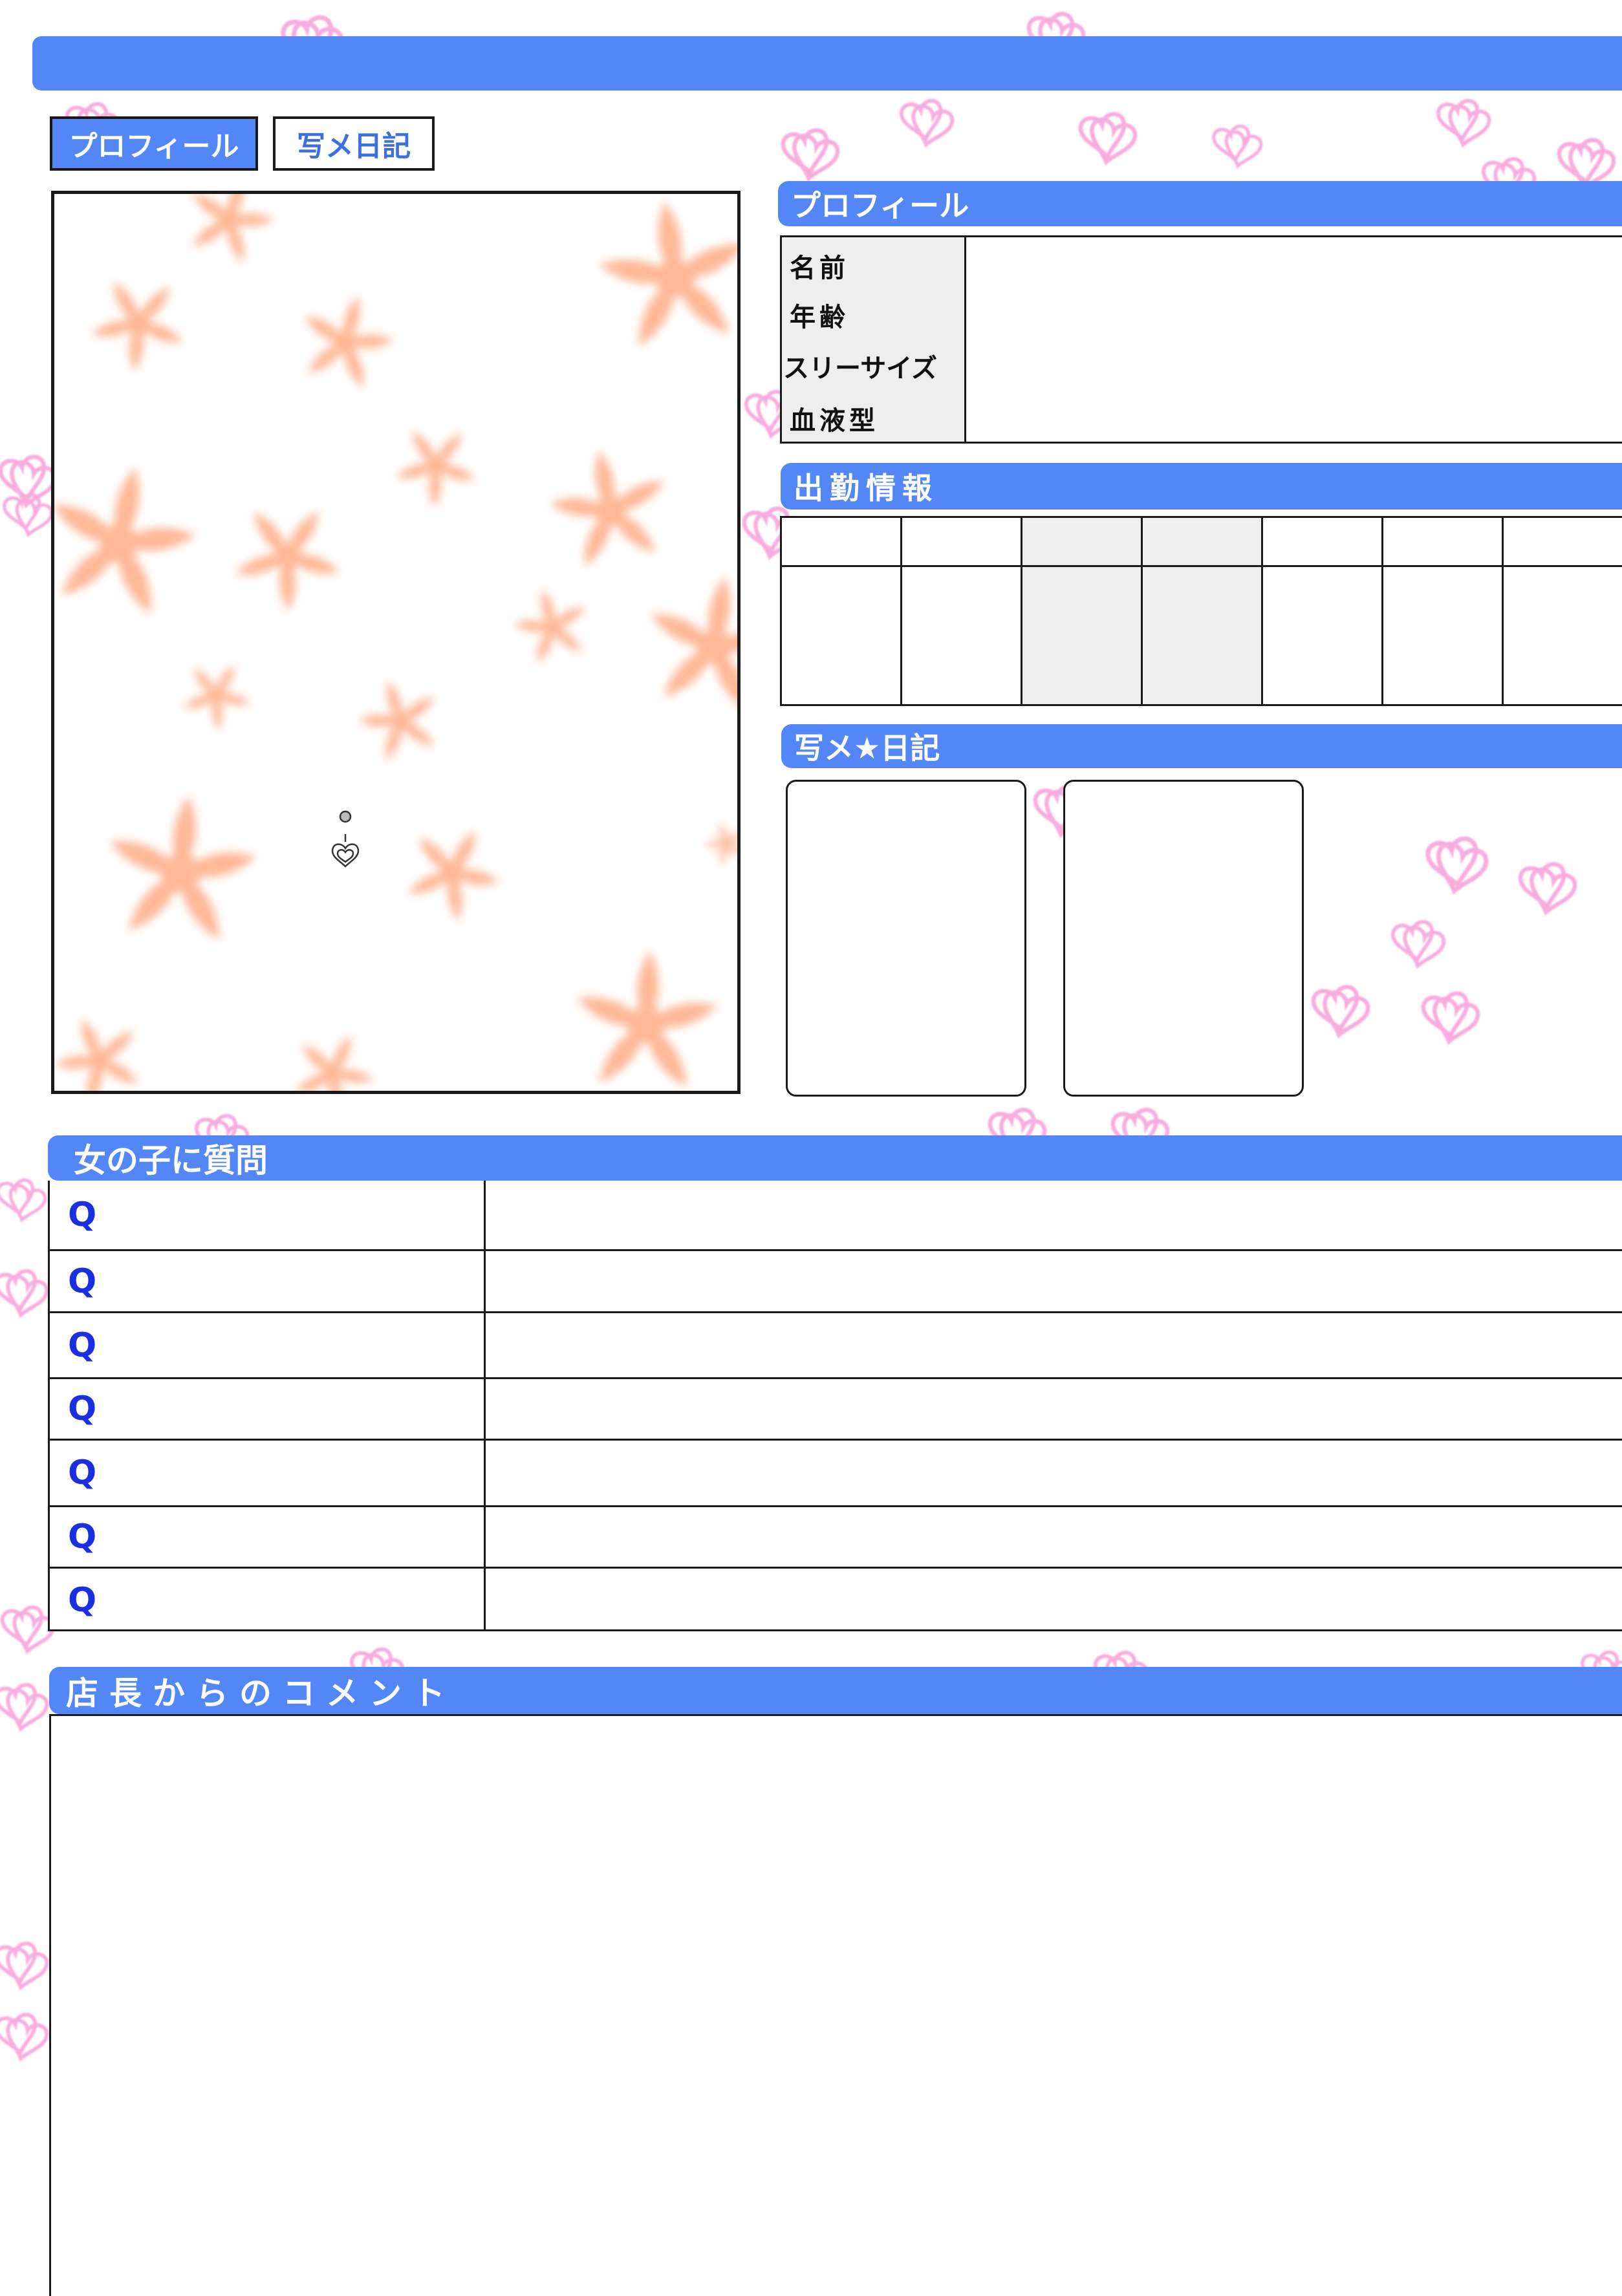 The width and height of the screenshot is (1622, 2296). I want to click on profile-label-blood-type: 血液型, so click(834, 421).